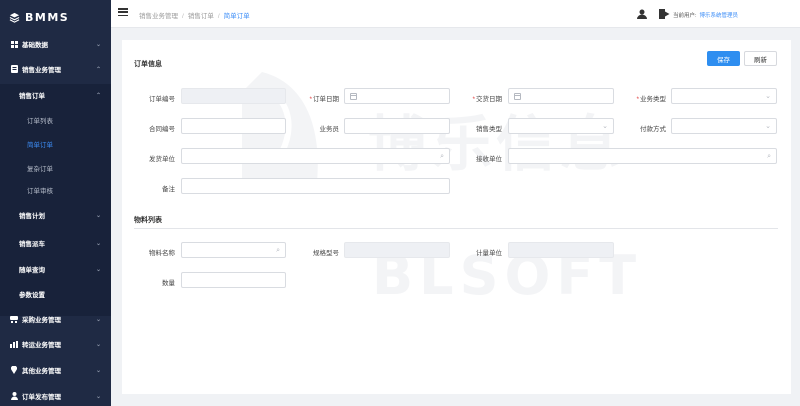 The image size is (800, 406). I want to click on submenu-complex-order: 复杂订单, so click(55, 168).